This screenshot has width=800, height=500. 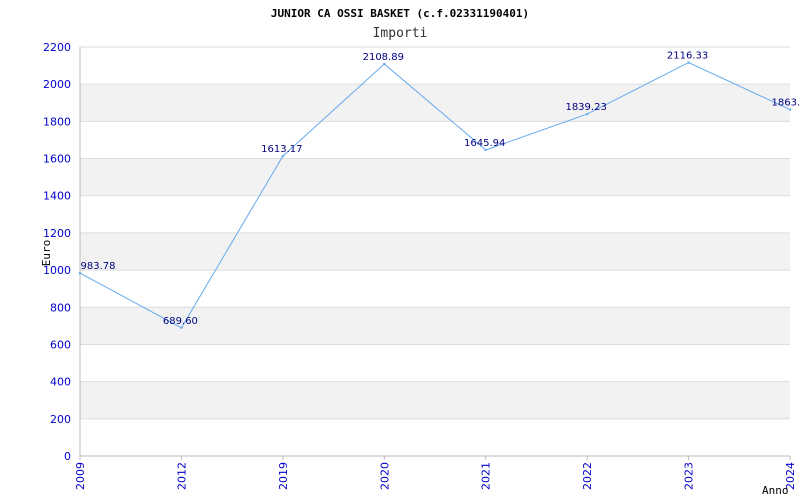 What do you see at coordinates (587, 476) in the screenshot?
I see `x-tick-label: 2022` at bounding box center [587, 476].